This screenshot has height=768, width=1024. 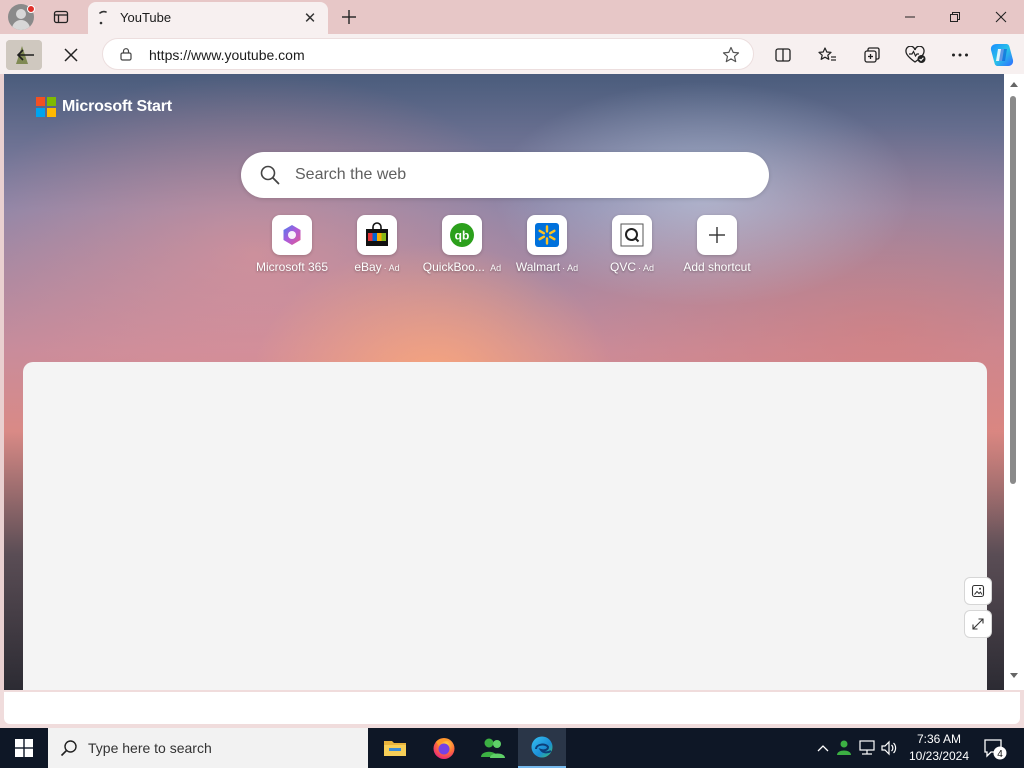 I want to click on people-tray-icon, so click(x=844, y=747).